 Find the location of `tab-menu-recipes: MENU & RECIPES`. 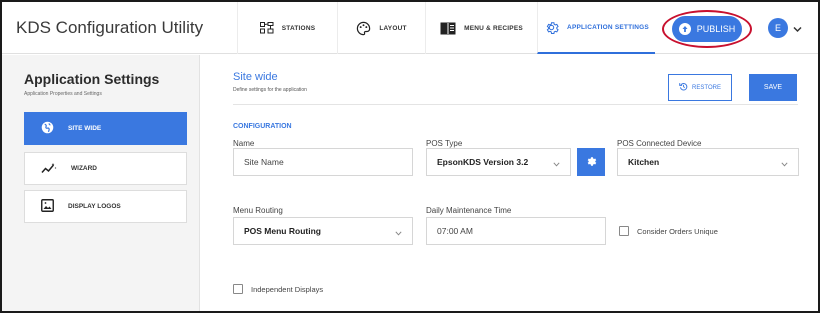

tab-menu-recipes: MENU & RECIPES is located at coordinates (481, 28).